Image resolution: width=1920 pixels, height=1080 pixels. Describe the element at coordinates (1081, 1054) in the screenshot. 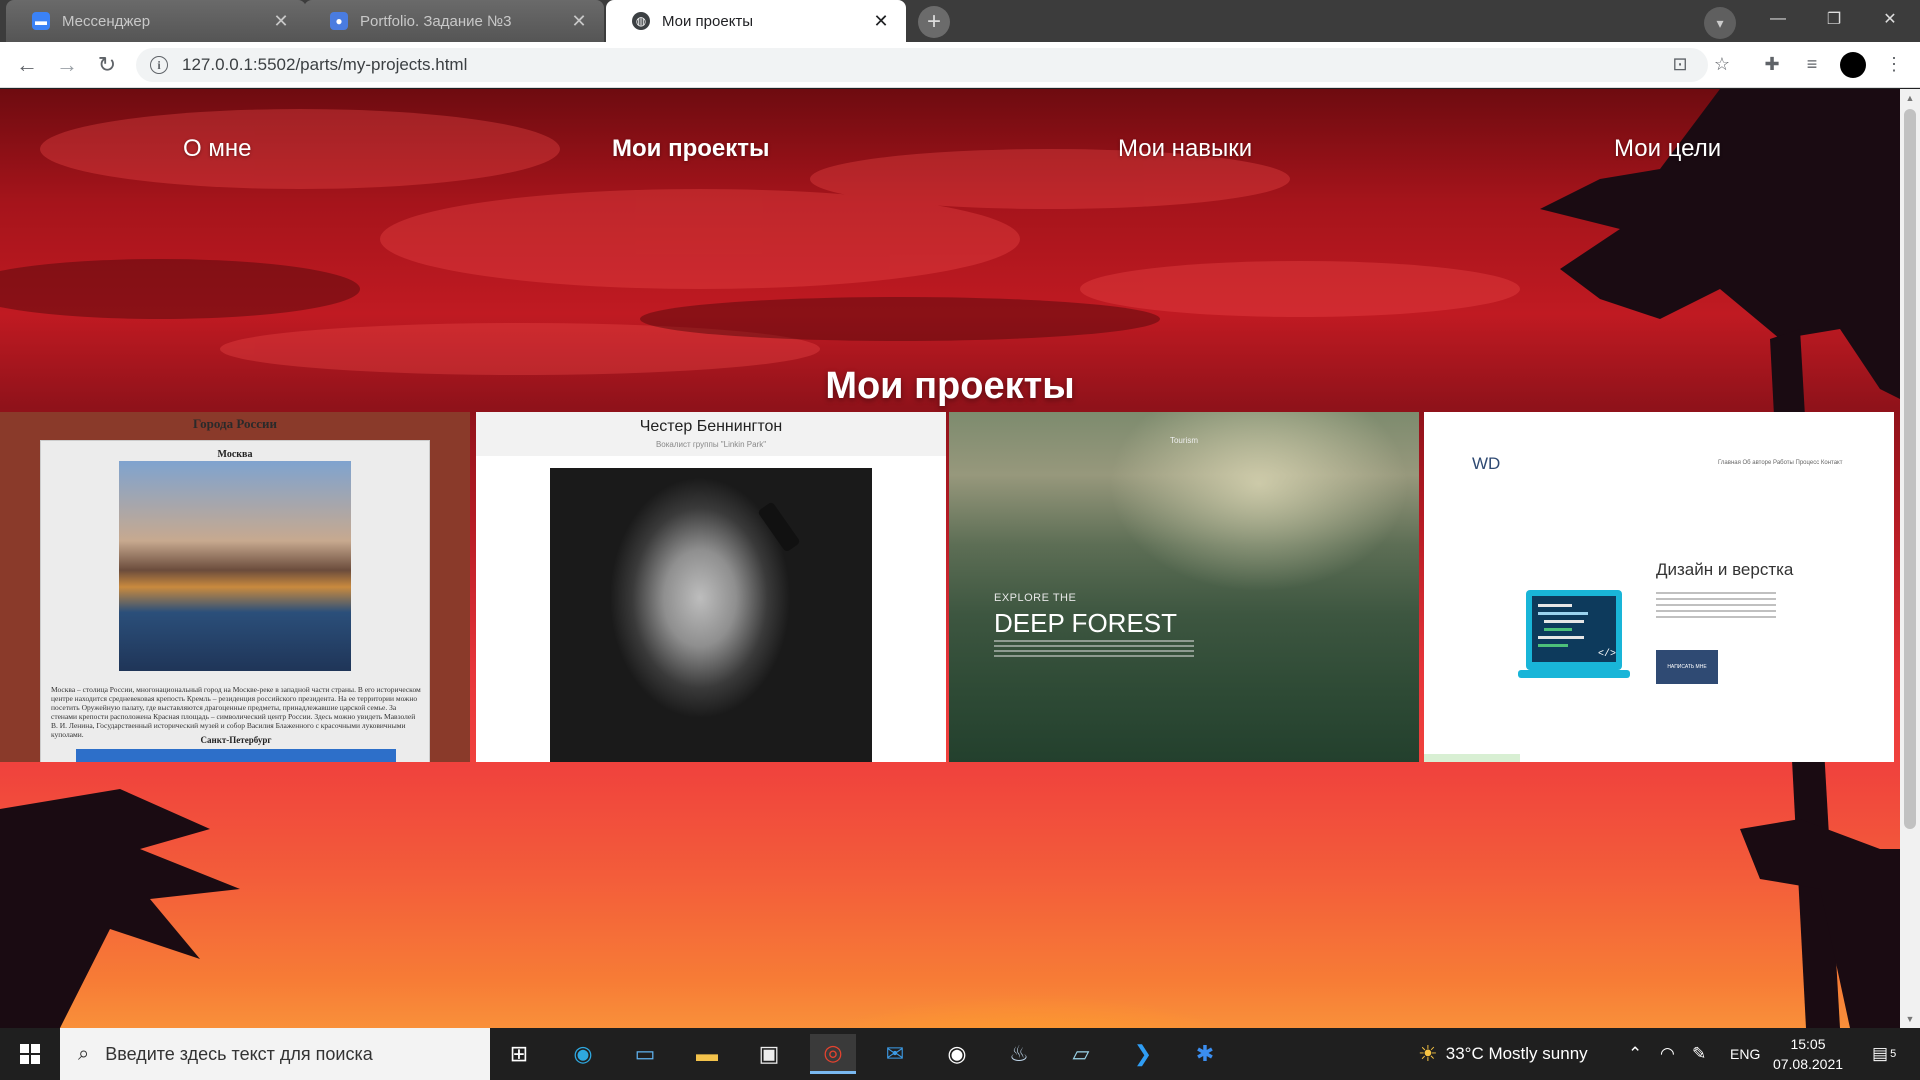

I see `notepad-icon: ▱` at that location.